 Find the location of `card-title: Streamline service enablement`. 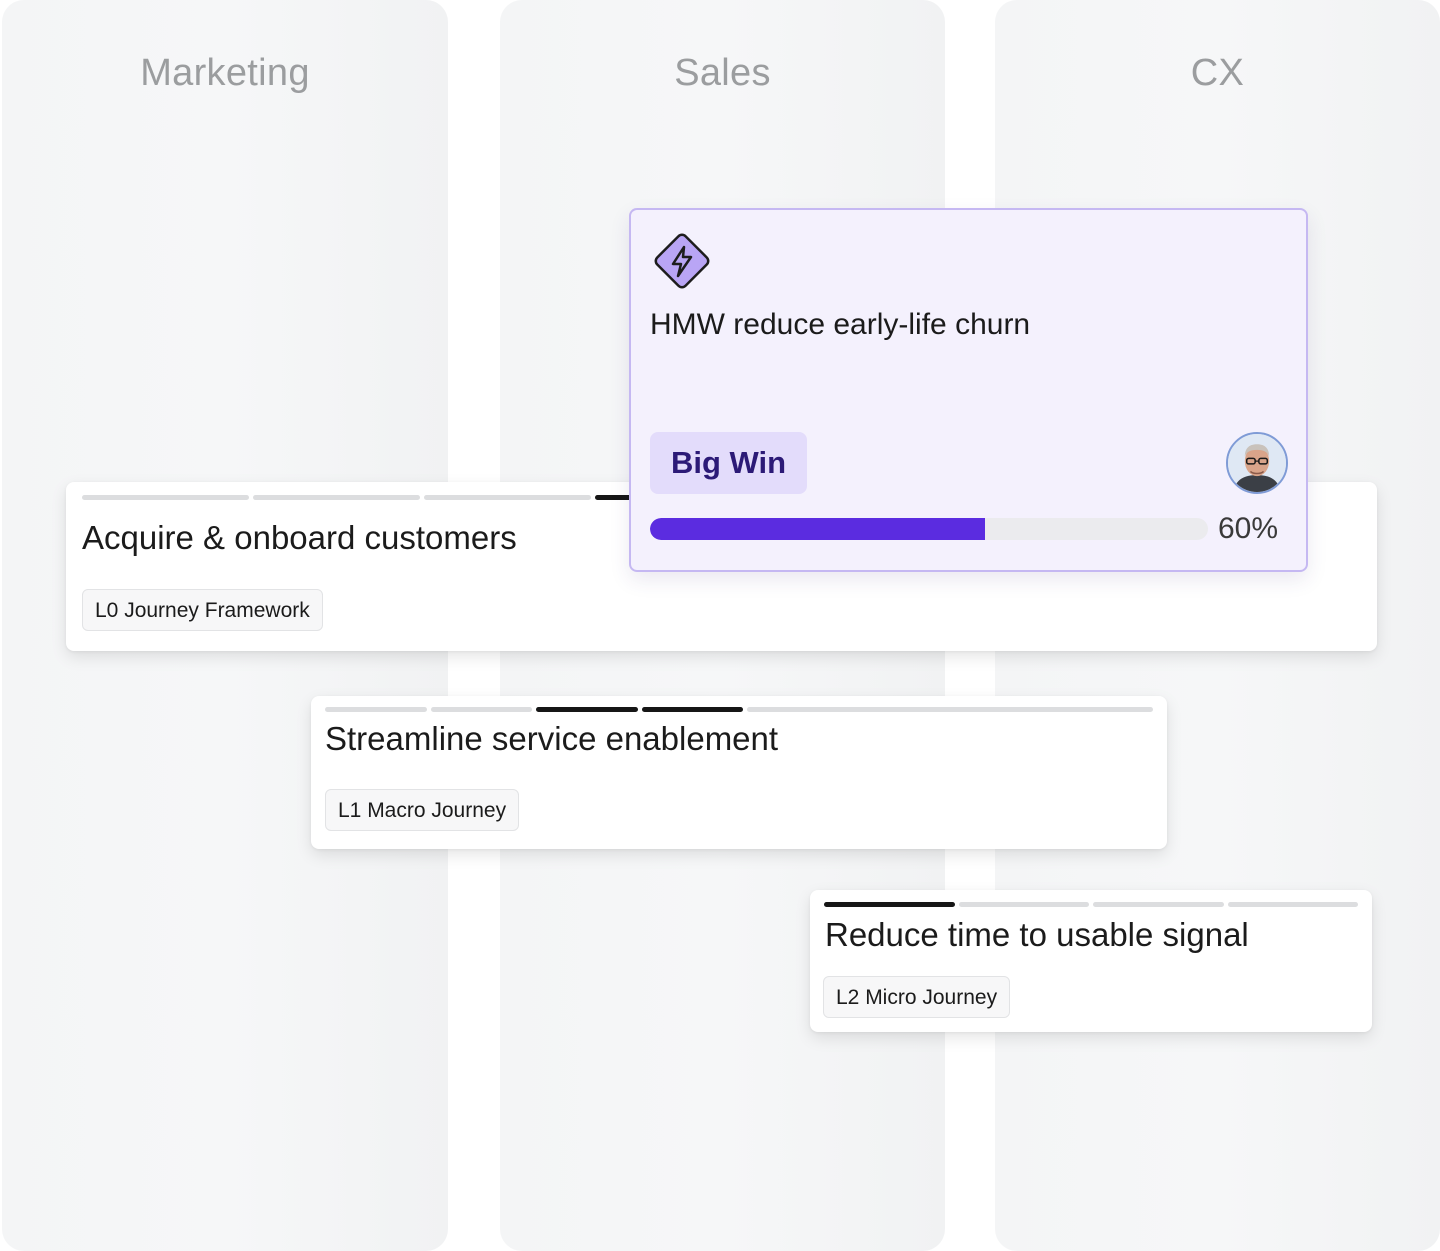

card-title: Streamline service enablement is located at coordinates (552, 738).